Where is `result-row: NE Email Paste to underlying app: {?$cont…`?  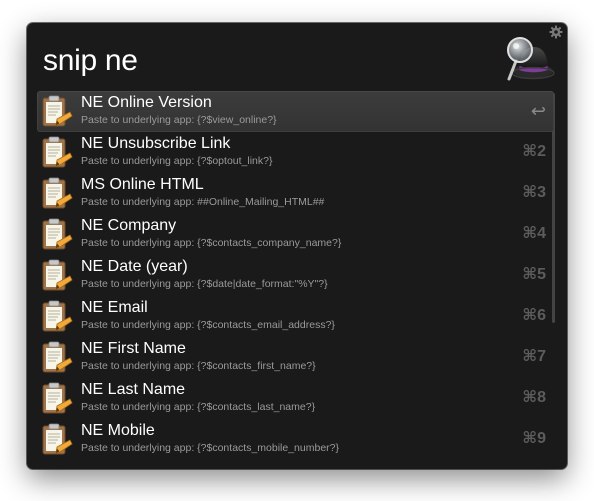 result-row: NE Email Paste to underlying app: {?$cont… is located at coordinates (295, 316).